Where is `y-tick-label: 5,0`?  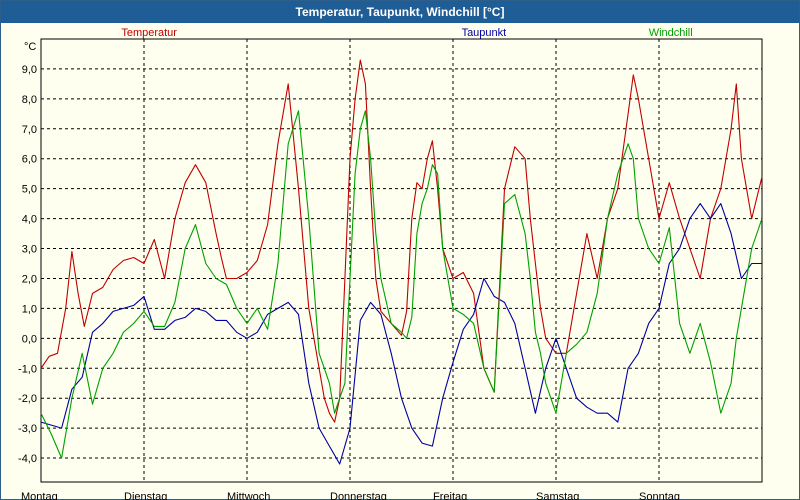
y-tick-label: 5,0 is located at coordinates (29, 190).